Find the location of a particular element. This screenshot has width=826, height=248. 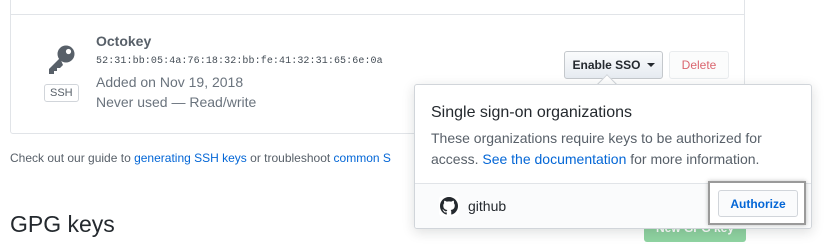

help-prefix: Check out our guide to is located at coordinates (72, 158).